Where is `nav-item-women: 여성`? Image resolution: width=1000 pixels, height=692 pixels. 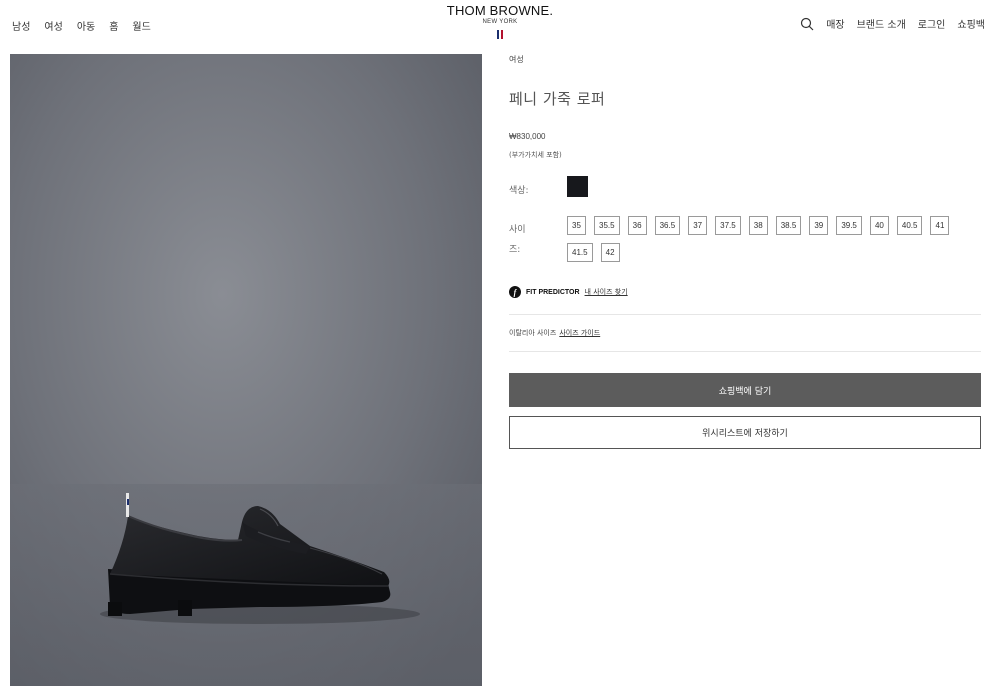
nav-item-women: 여성 is located at coordinates (53, 25).